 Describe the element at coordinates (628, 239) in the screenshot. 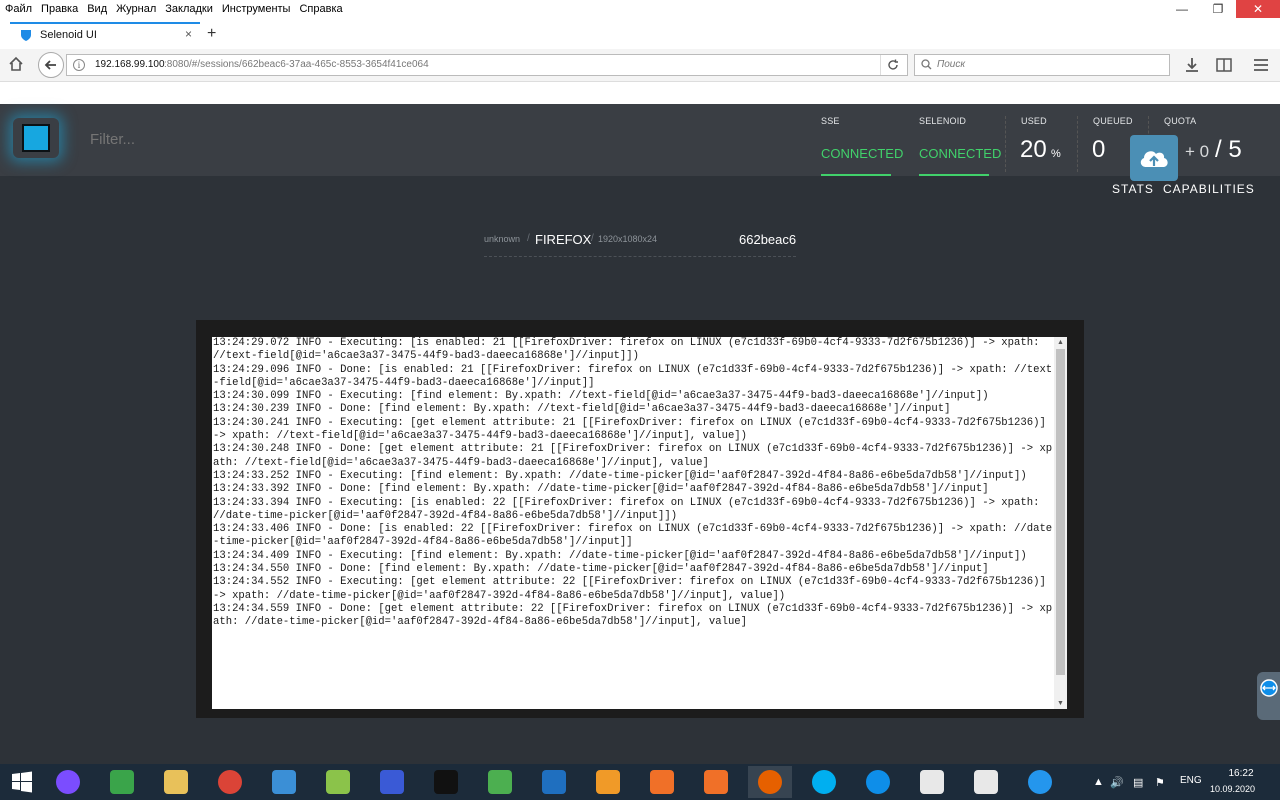

I see `session-resolution: 1920x1080x24` at that location.